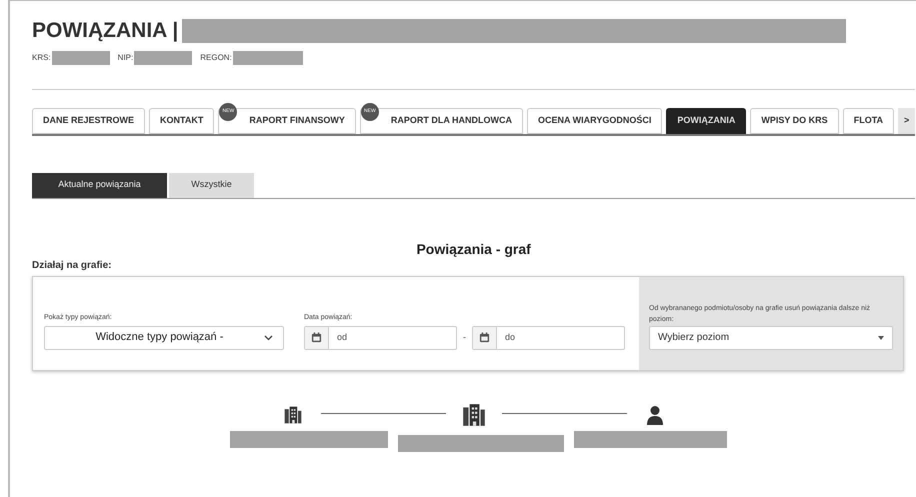  I want to click on subtab: Wszystkie, so click(211, 185).